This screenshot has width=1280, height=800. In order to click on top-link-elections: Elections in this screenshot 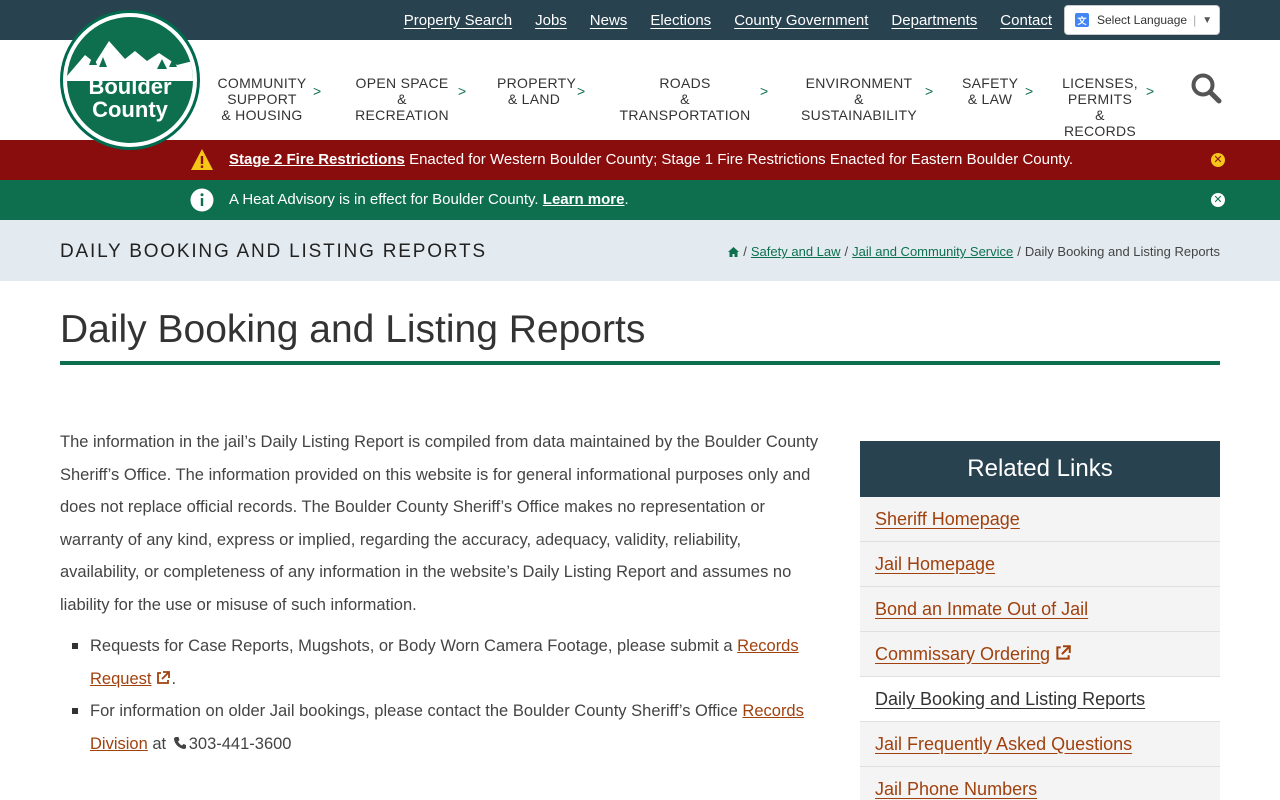, I will do `click(680, 20)`.